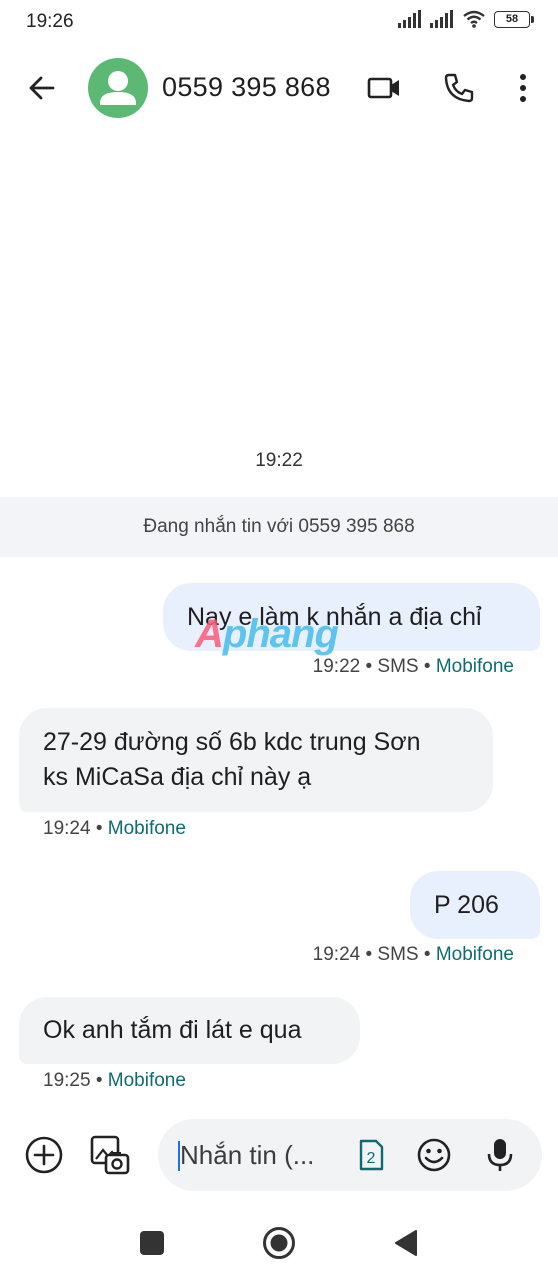 The image size is (558, 1280). Describe the element at coordinates (177, 777) in the screenshot. I see `message-text-line2: ks MiCaSa địa chỉ này ạ` at that location.